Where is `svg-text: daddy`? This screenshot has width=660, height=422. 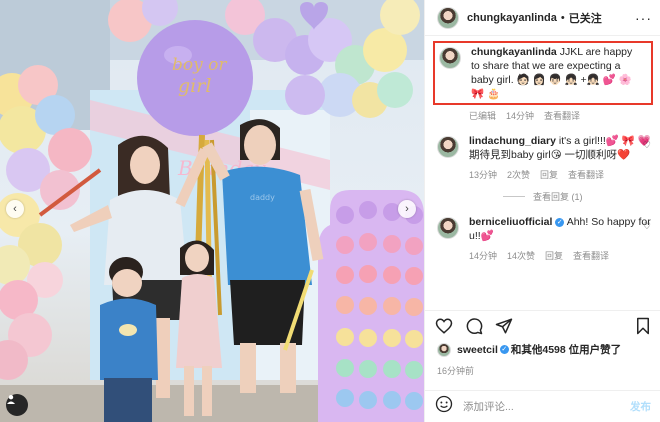 svg-text: daddy is located at coordinates (262, 197).